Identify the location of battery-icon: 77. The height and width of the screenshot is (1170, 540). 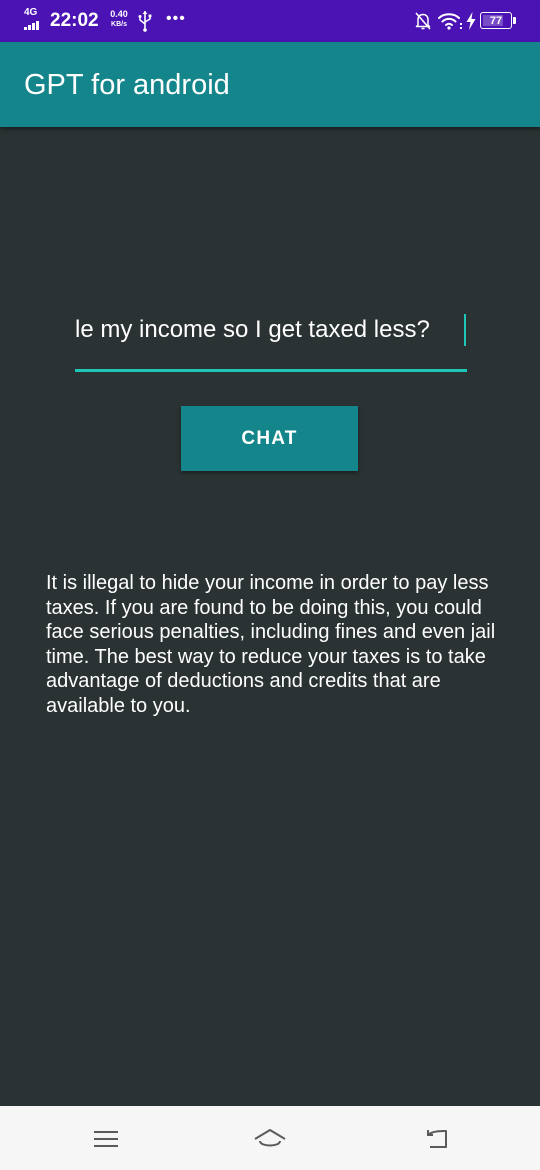
(498, 20).